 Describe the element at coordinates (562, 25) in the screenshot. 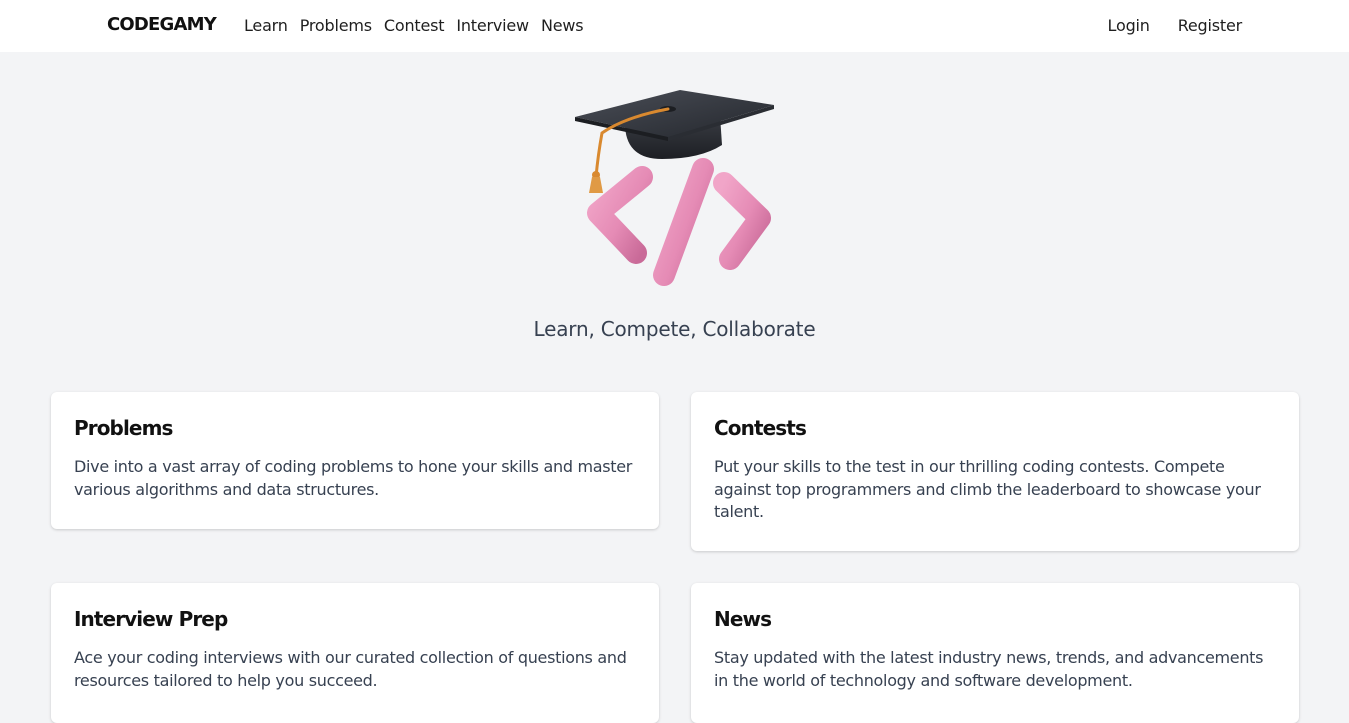

I see `nav-link-news: News` at that location.